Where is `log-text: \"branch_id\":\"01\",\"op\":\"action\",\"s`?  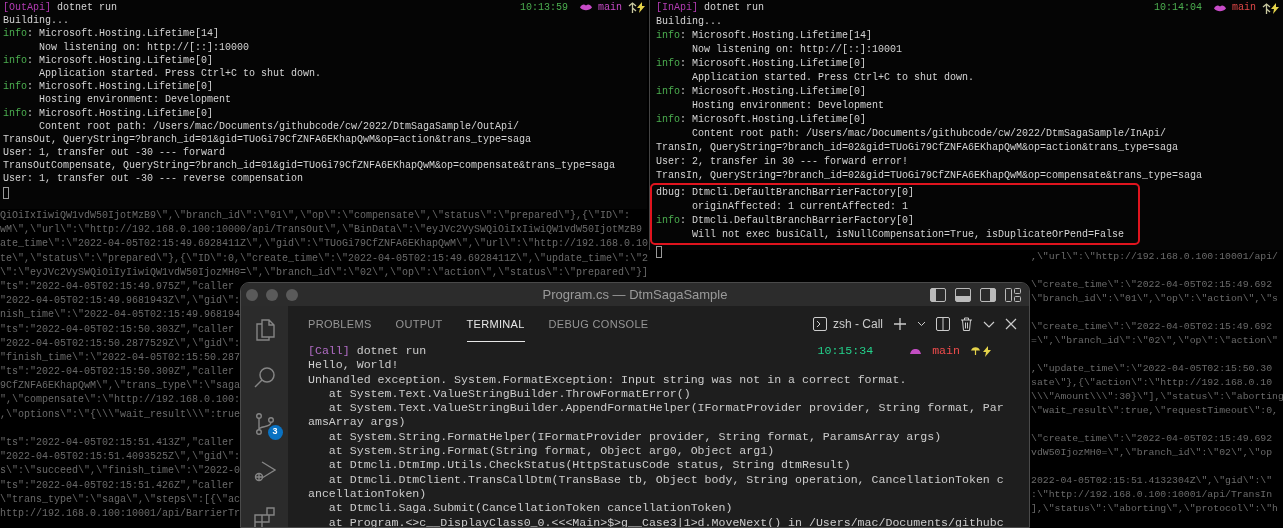
log-text: \"branch_id\":\"01\",\"op\":\"action\",\"s is located at coordinates (1154, 299).